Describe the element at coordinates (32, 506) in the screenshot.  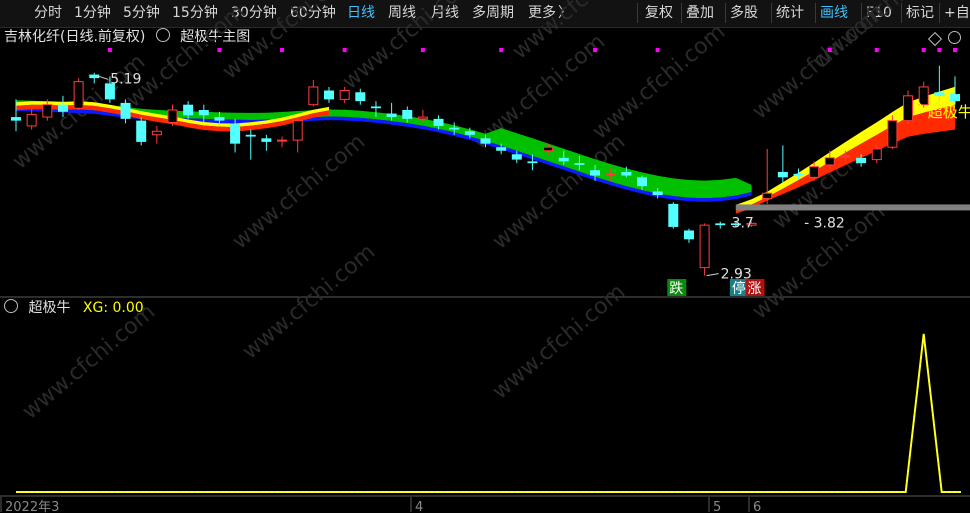
I see `x-axis-label: 2022年3` at that location.